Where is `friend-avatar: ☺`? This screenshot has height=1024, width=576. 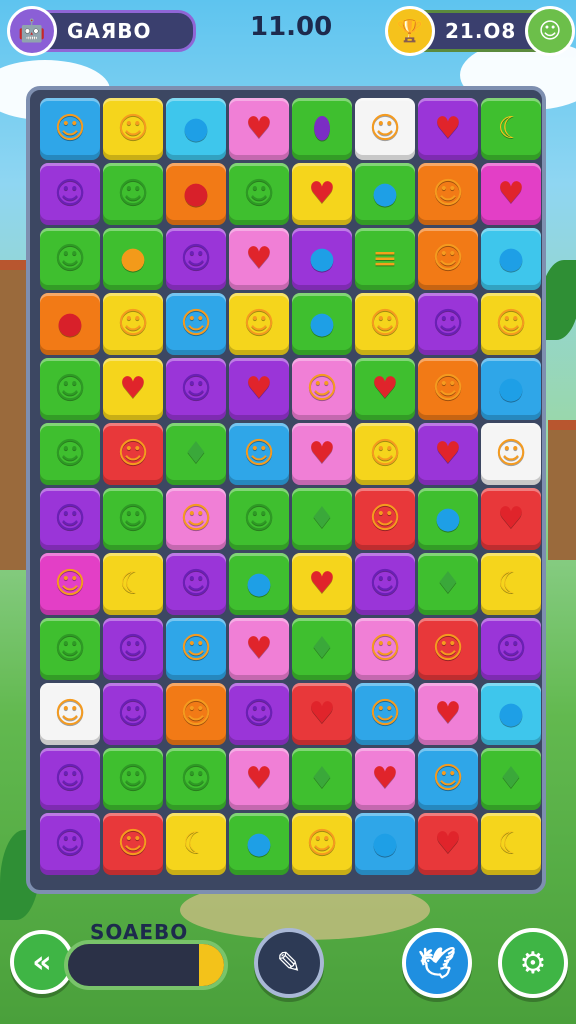
friend-avatar: ☺ is located at coordinates (550, 31).